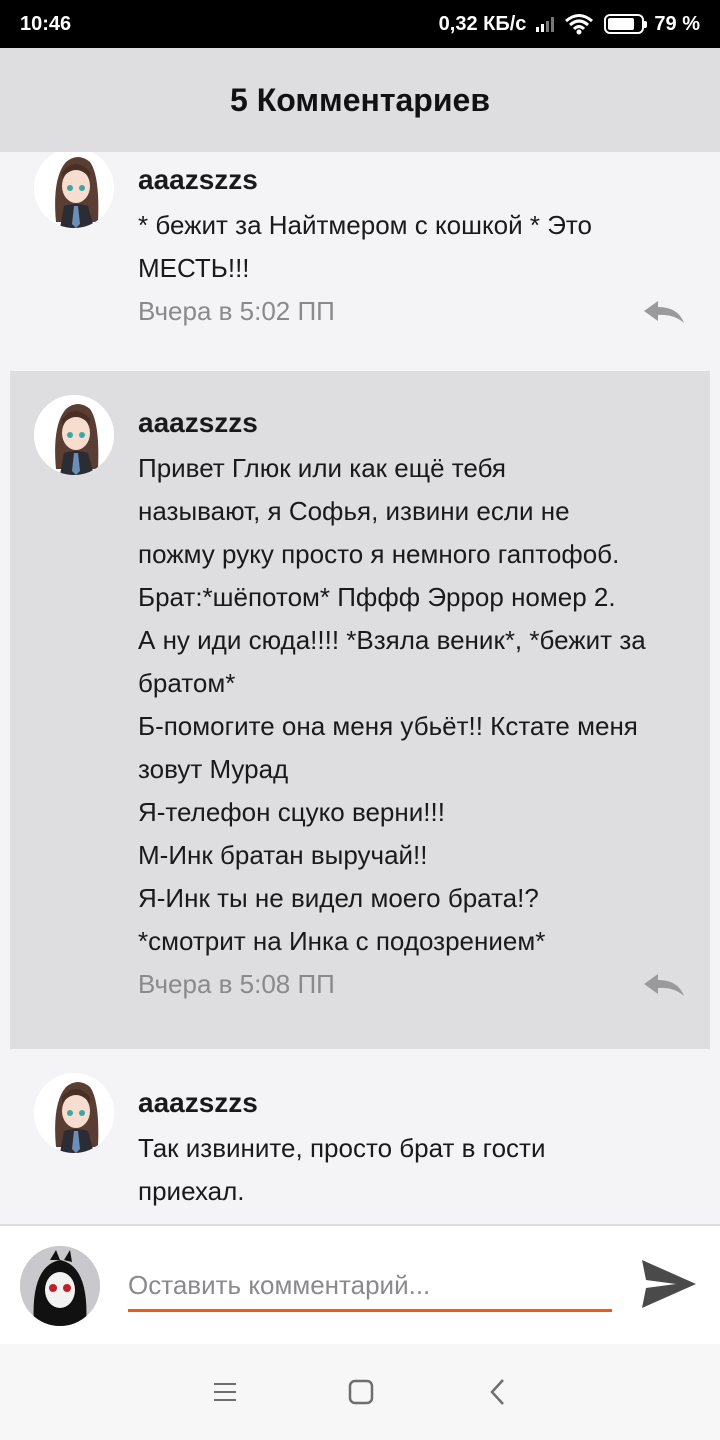 The height and width of the screenshot is (1440, 720). What do you see at coordinates (225, 1392) in the screenshot?
I see `menu-icon` at bounding box center [225, 1392].